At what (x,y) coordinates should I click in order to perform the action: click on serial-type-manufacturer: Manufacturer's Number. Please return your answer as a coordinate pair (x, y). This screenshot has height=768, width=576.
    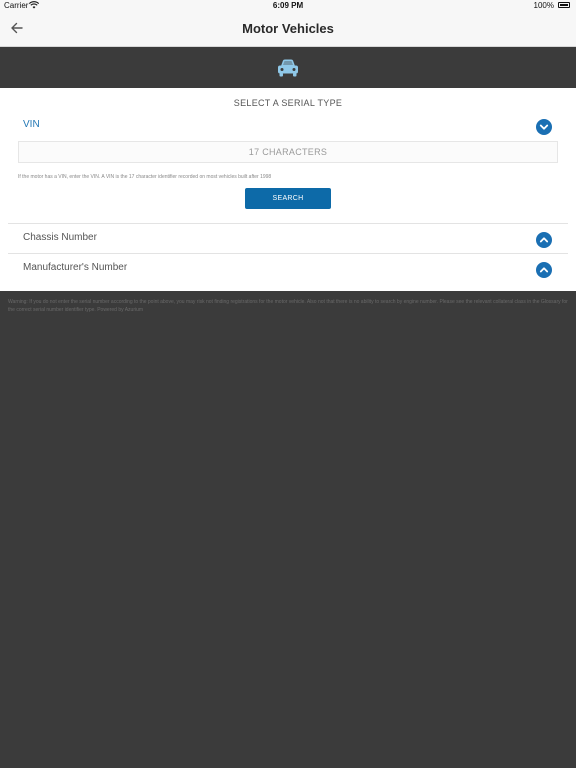
    Looking at the image, I should click on (75, 267).